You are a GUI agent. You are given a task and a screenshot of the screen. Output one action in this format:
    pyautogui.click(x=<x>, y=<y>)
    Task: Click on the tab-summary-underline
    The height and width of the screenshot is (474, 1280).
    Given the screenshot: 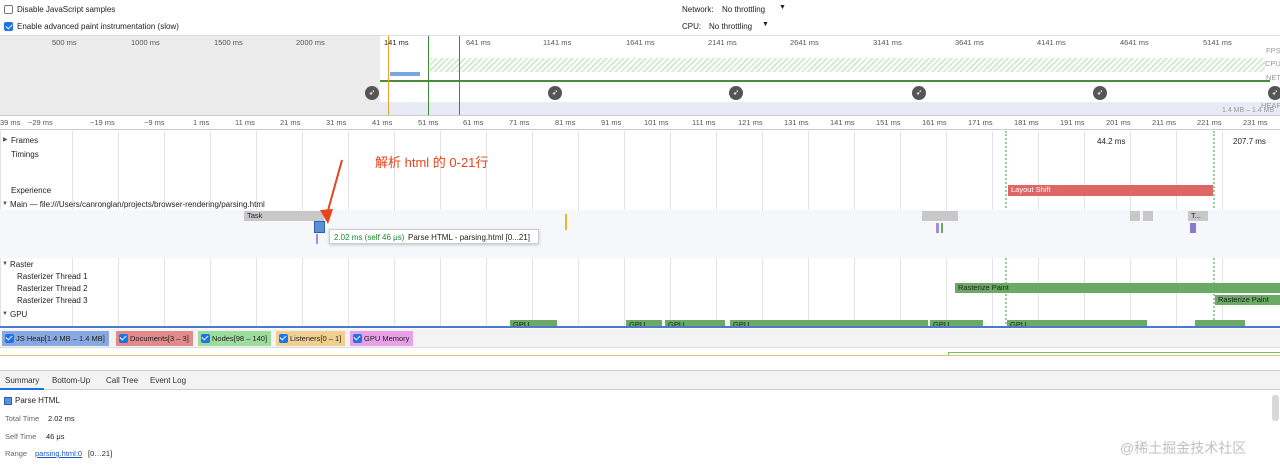 What is the action you would take?
    pyautogui.click(x=22, y=389)
    